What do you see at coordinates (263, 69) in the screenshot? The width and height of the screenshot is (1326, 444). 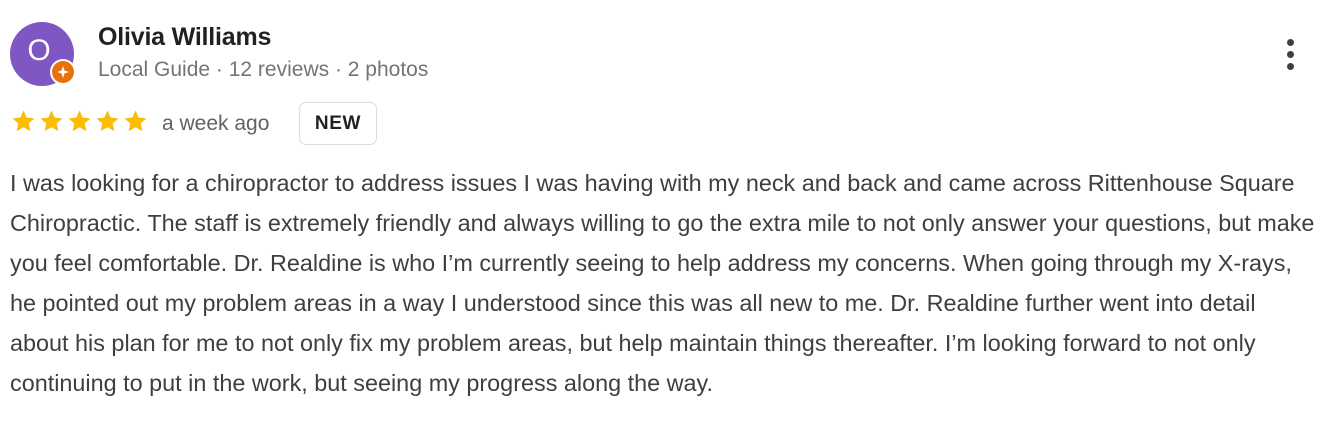 I see `author-meta: Local Guide · 12 reviews · 2 photos` at bounding box center [263, 69].